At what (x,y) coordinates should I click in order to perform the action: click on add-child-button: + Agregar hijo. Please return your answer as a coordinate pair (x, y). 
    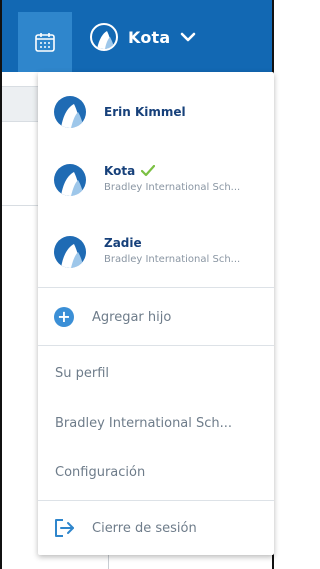
    Looking at the image, I should click on (156, 317).